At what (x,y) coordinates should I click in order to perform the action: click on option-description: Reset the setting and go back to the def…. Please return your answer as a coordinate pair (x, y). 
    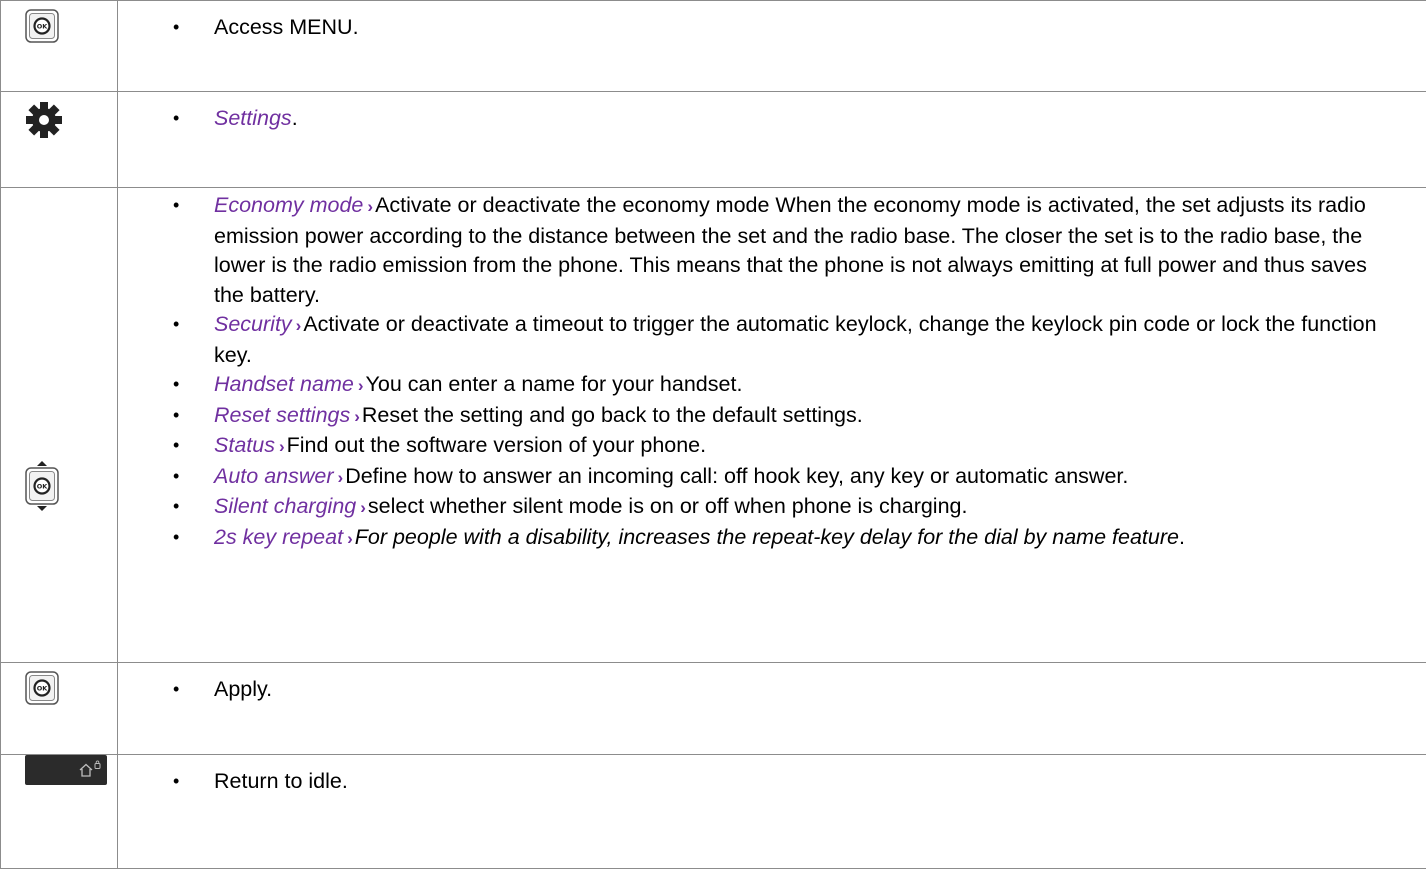
    Looking at the image, I should click on (612, 415).